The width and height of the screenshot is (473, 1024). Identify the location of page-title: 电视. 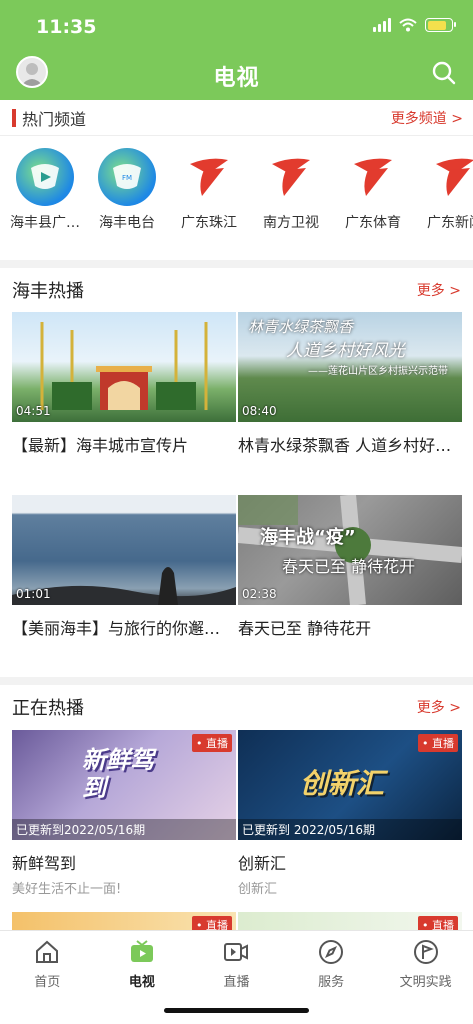
(236, 78).